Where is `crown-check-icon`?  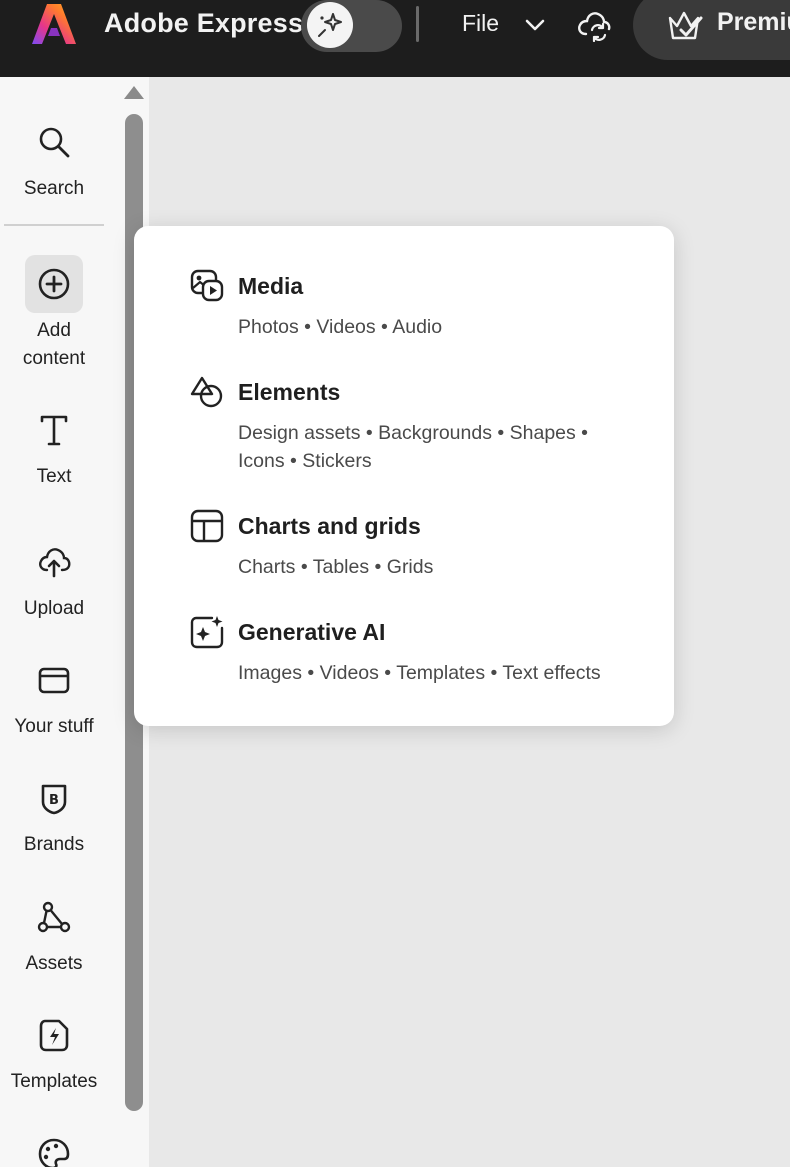
crown-check-icon is located at coordinates (685, 25).